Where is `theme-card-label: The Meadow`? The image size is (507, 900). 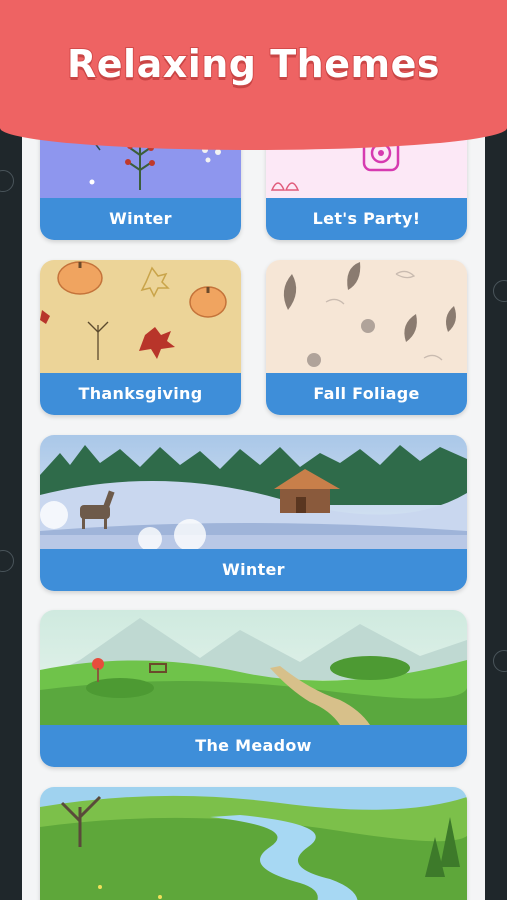
theme-card-label: The Meadow is located at coordinates (253, 746).